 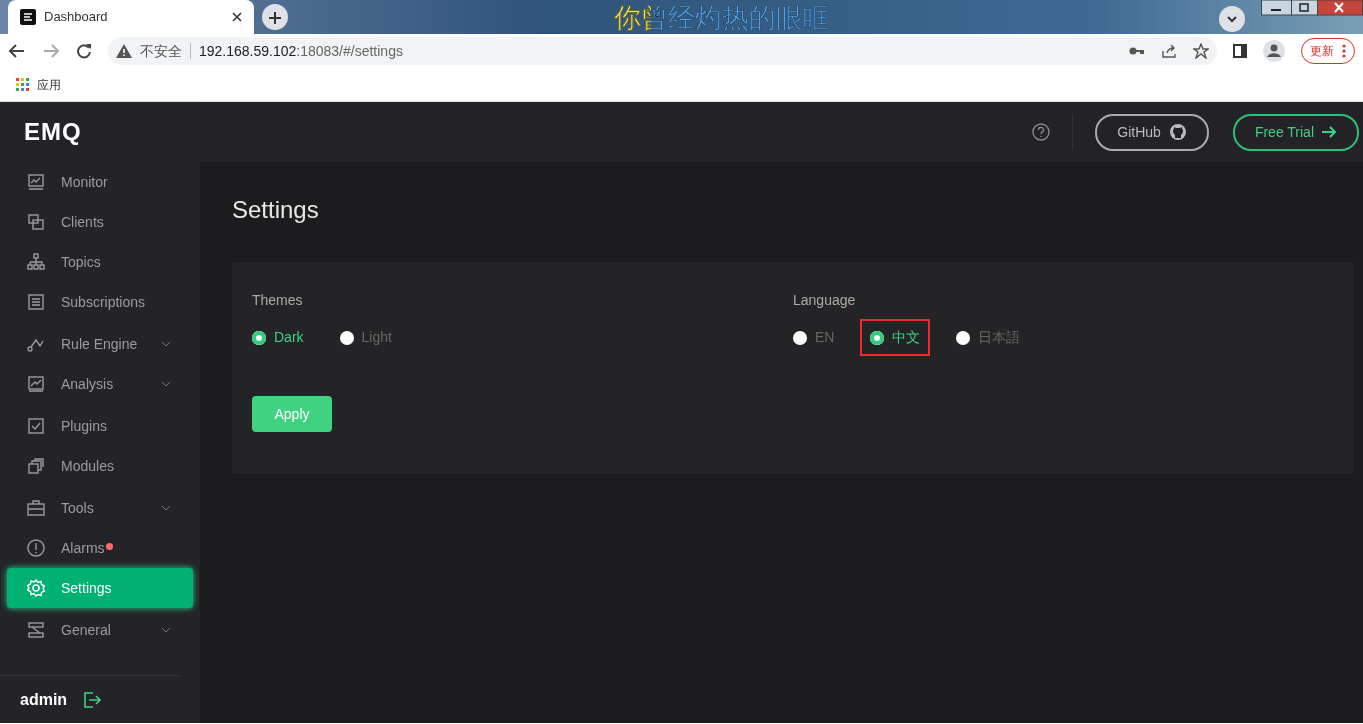 What do you see at coordinates (278, 337) in the screenshot?
I see `radio-option: Dark` at bounding box center [278, 337].